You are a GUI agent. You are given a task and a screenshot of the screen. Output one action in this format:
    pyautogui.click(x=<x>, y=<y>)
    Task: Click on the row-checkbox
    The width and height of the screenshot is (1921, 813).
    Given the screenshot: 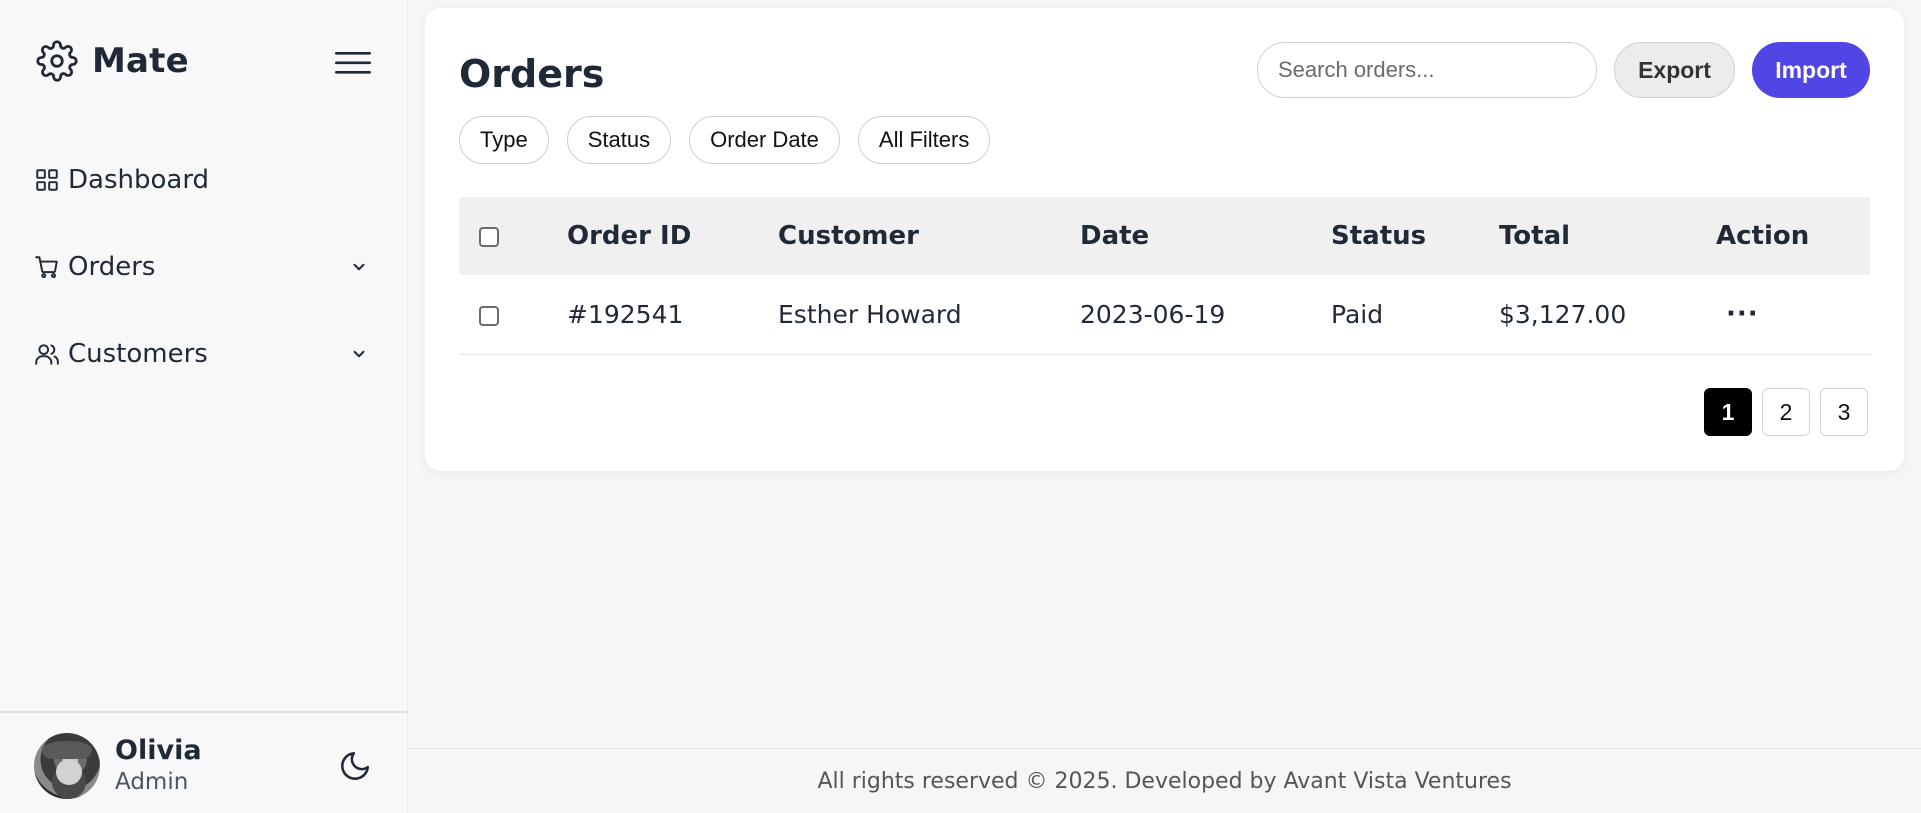 What is the action you would take?
    pyautogui.click(x=489, y=315)
    